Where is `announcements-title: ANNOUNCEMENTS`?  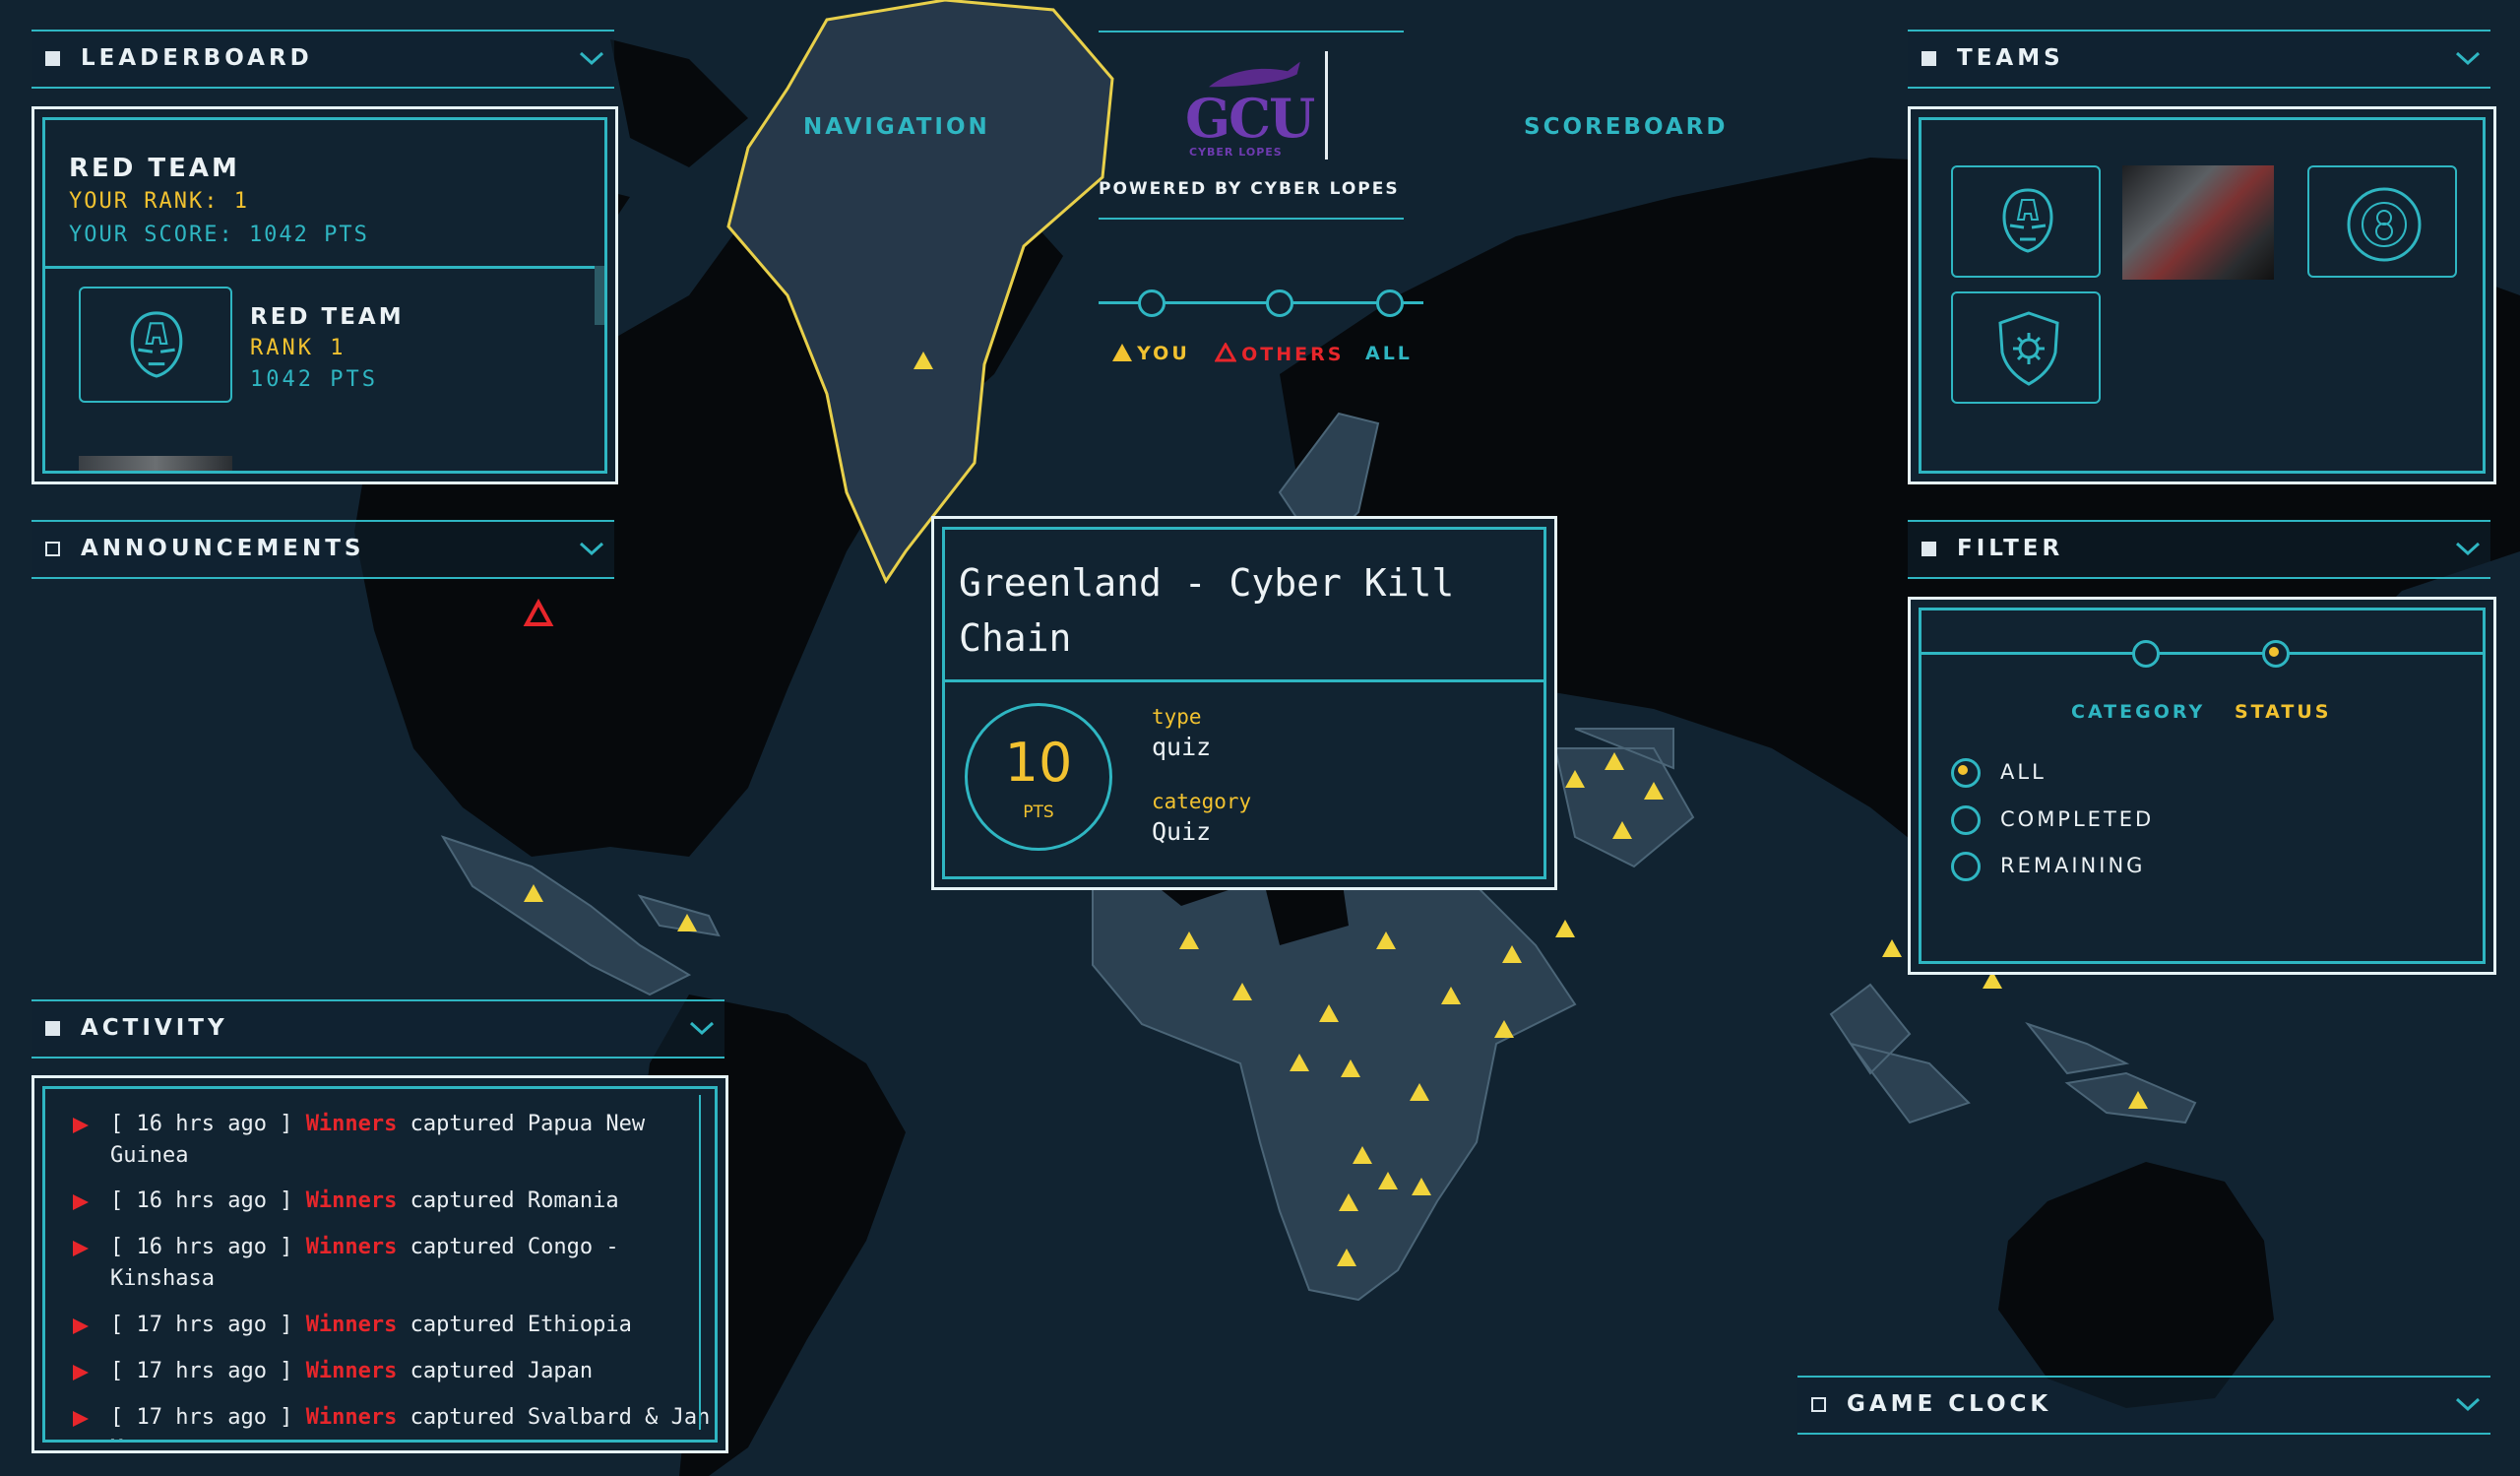 announcements-title: ANNOUNCEMENTS is located at coordinates (223, 548).